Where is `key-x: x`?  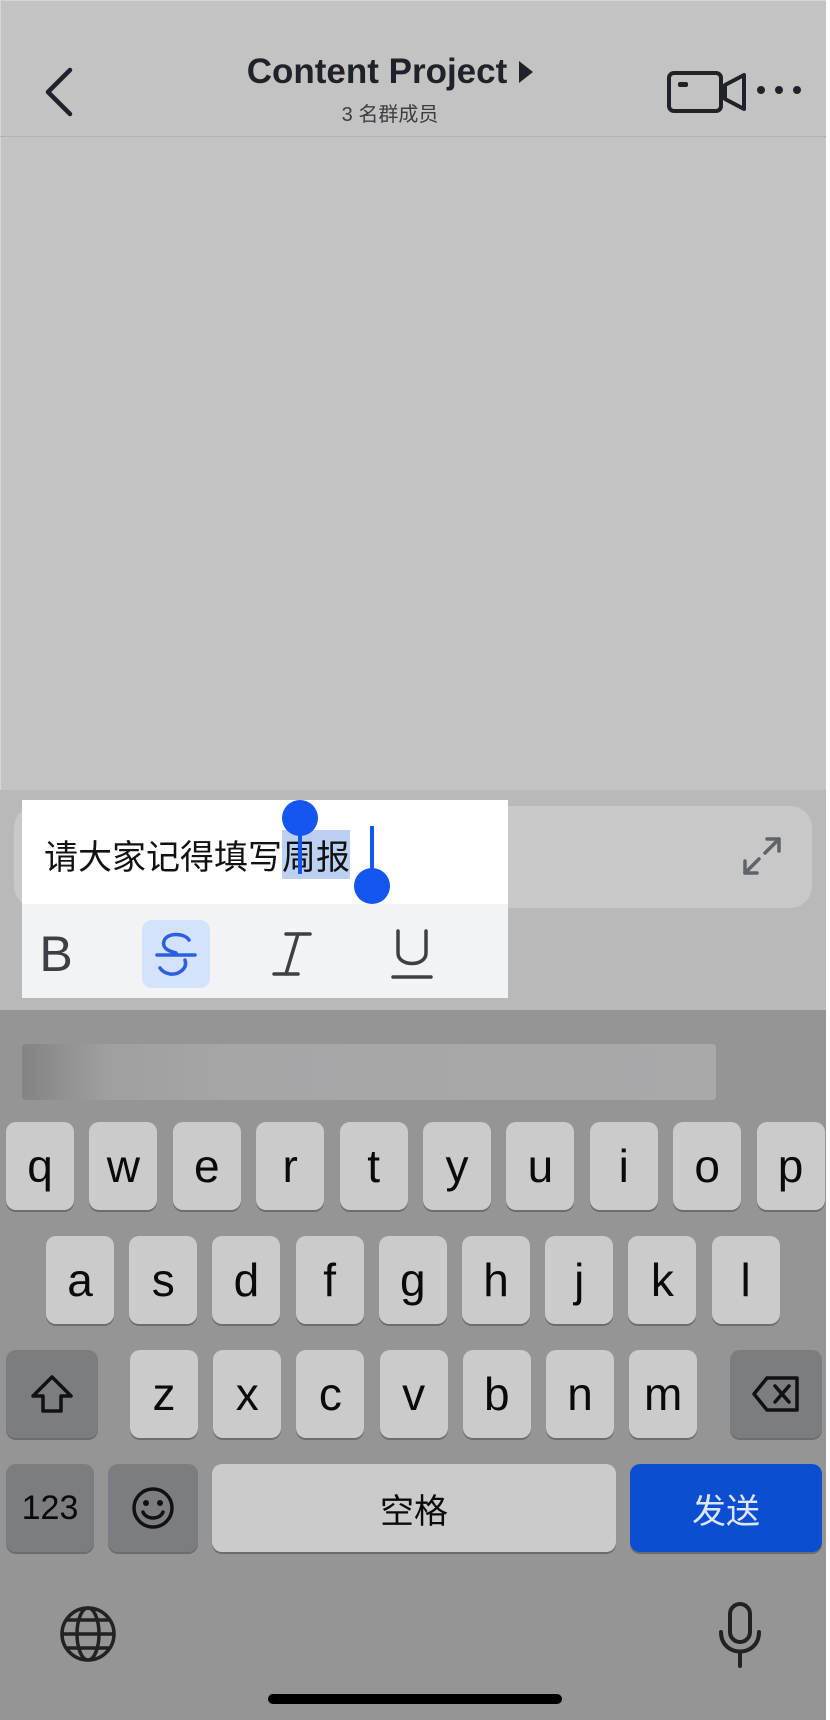
key-x: x is located at coordinates (247, 1394).